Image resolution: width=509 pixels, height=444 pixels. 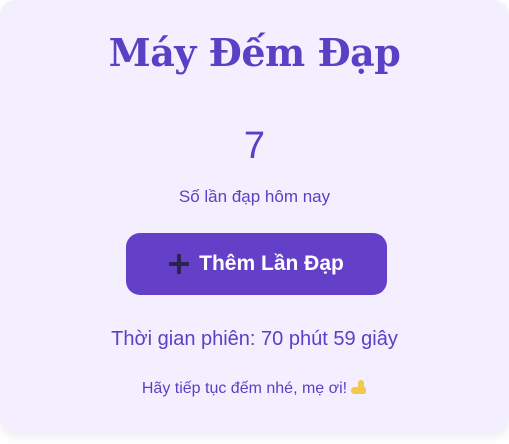 I want to click on plus-icon, so click(x=179, y=264).